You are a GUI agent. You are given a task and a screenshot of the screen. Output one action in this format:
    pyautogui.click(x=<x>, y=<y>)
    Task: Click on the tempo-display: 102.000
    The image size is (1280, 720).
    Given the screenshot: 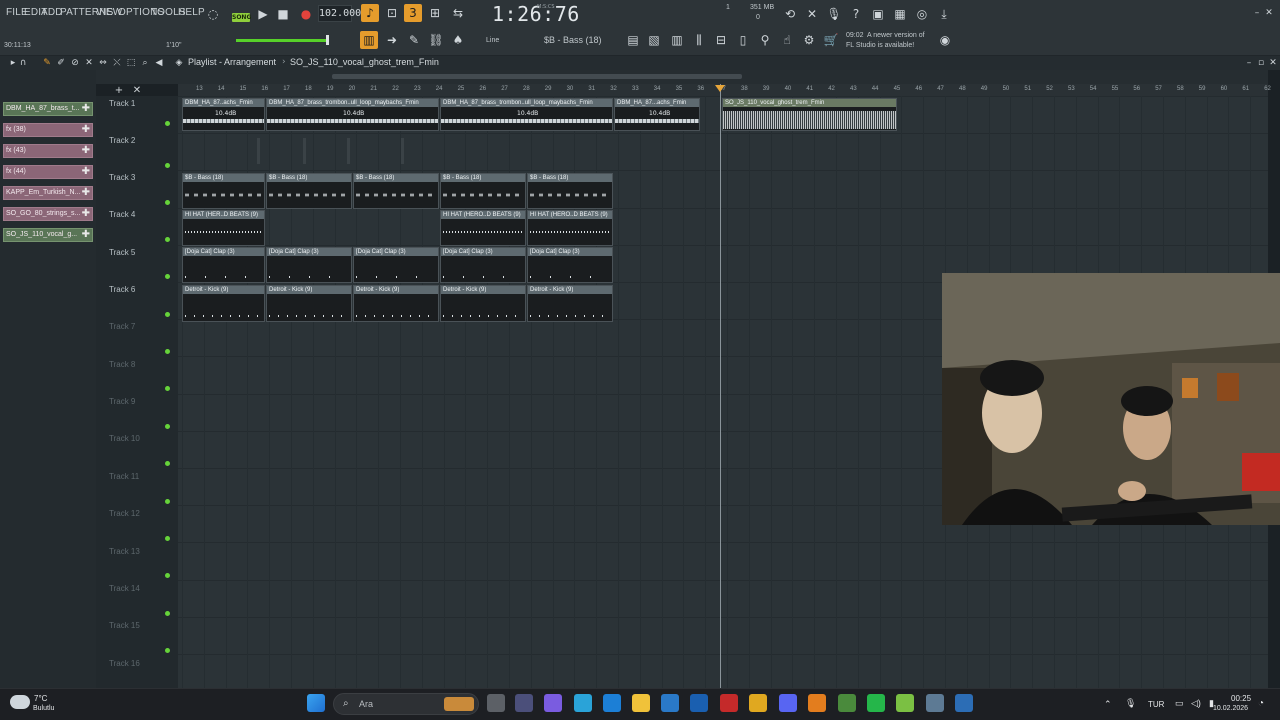 What is the action you would take?
    pyautogui.click(x=339, y=13)
    